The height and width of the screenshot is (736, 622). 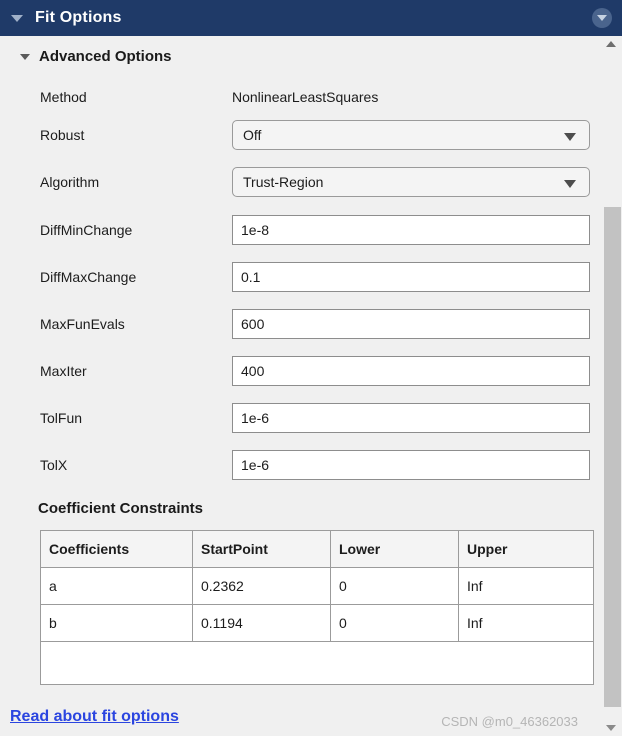 I want to click on label-diffmaxchange: DiffMaxChange, so click(x=88, y=277).